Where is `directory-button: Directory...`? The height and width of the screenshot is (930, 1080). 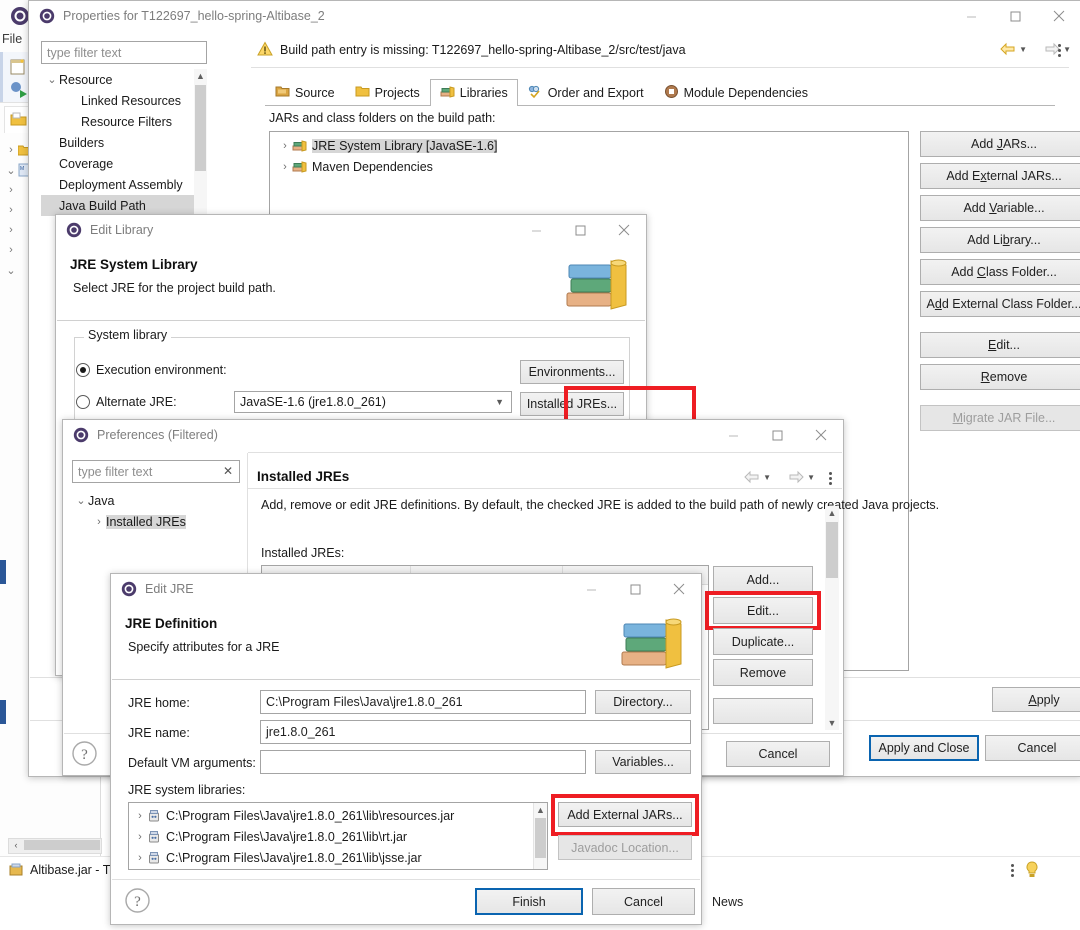 directory-button: Directory... is located at coordinates (643, 702).